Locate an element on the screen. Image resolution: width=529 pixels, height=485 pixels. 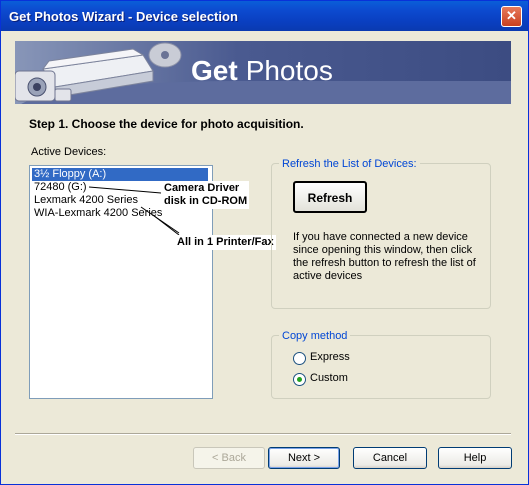
footer-separator is located at coordinates (263, 434).